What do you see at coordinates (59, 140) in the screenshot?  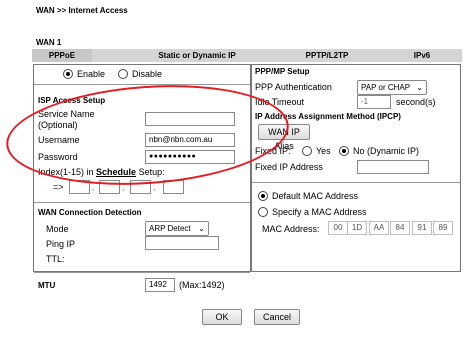 I see `username-label: Username` at bounding box center [59, 140].